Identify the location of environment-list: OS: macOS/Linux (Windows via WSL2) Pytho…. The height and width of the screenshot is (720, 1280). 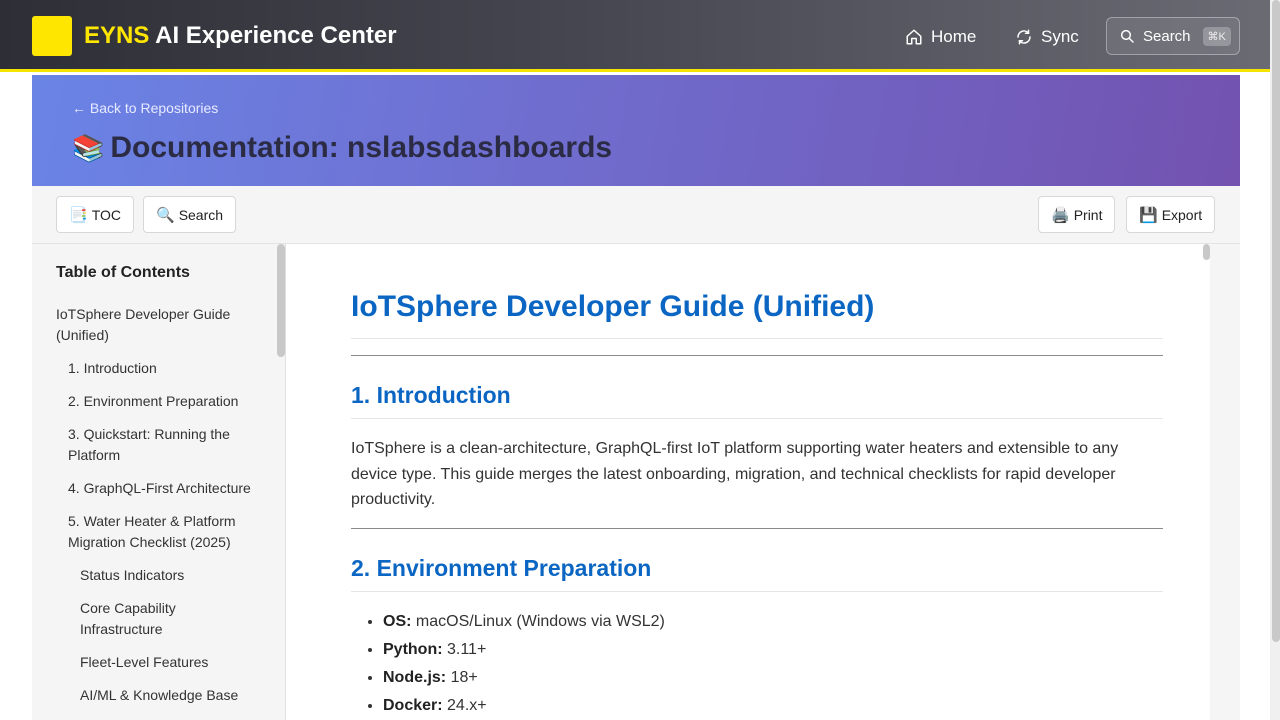
(524, 664).